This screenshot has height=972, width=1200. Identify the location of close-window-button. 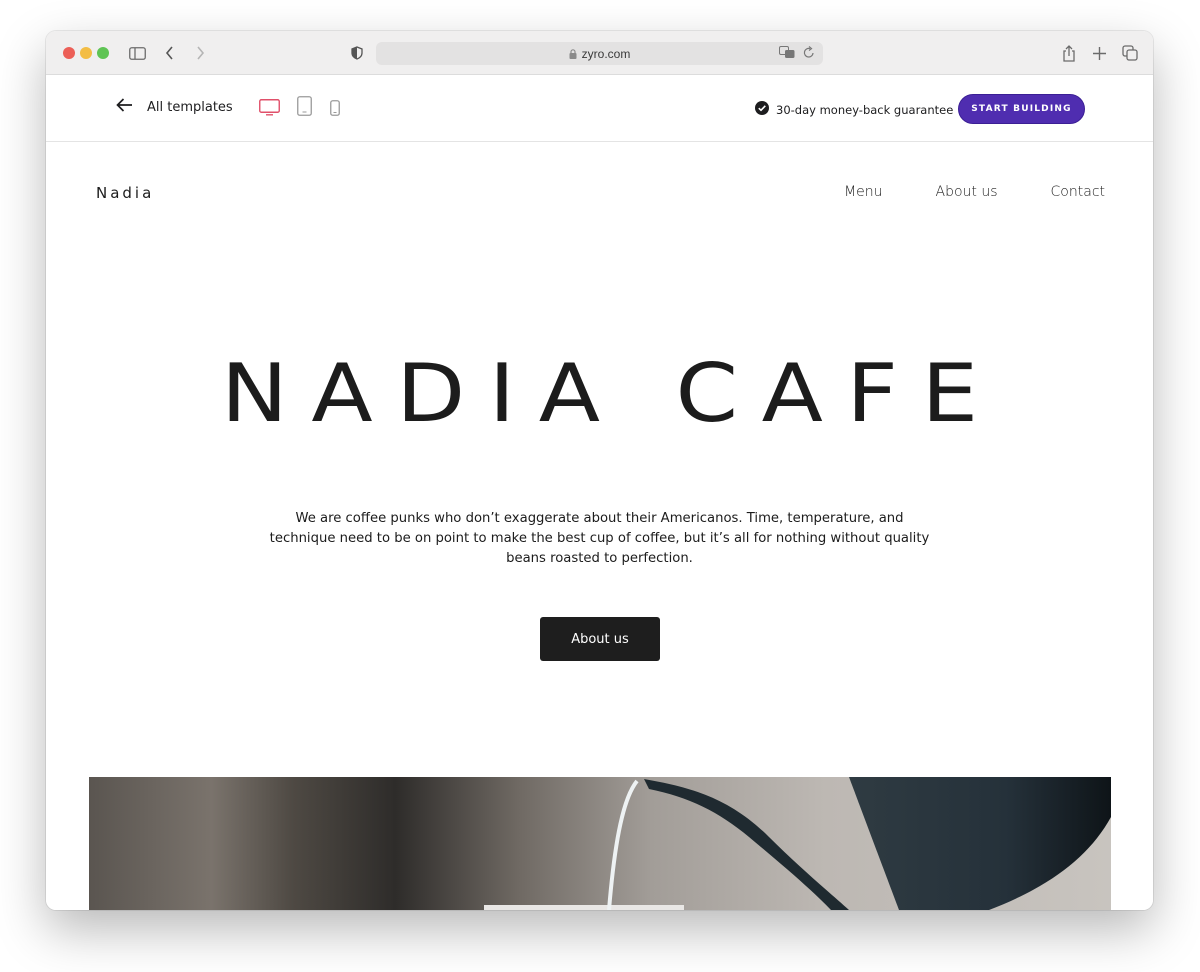
(69, 53).